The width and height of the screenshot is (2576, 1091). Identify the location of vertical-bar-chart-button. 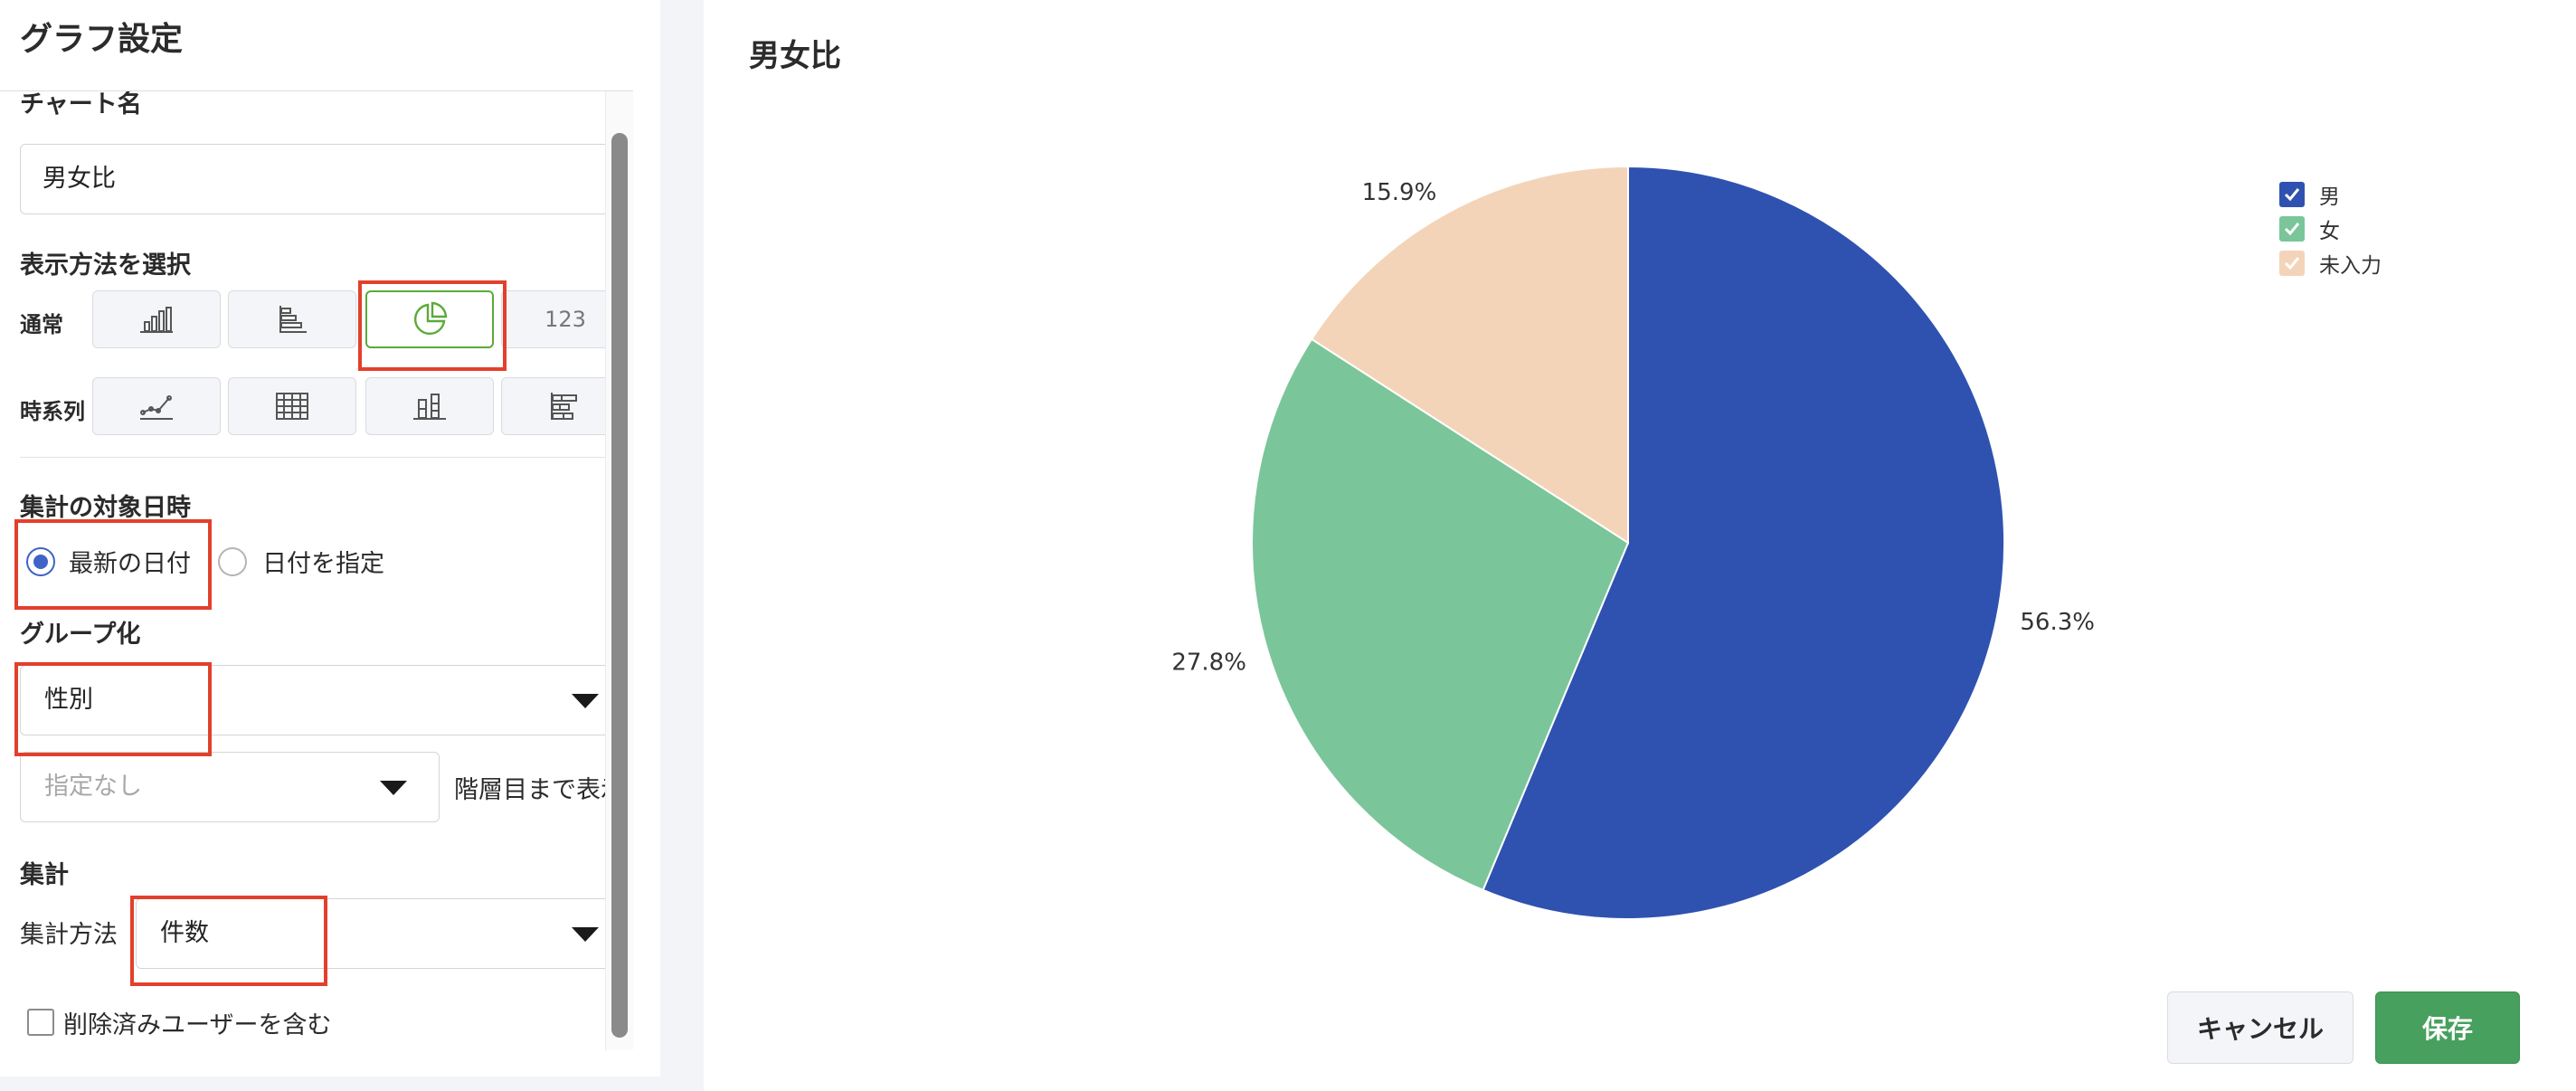
(156, 319).